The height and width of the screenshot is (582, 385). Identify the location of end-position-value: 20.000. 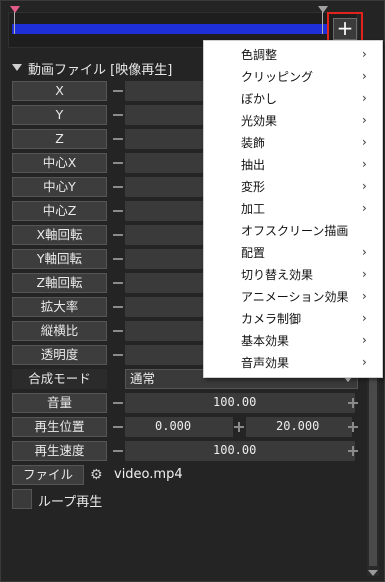
(298, 426).